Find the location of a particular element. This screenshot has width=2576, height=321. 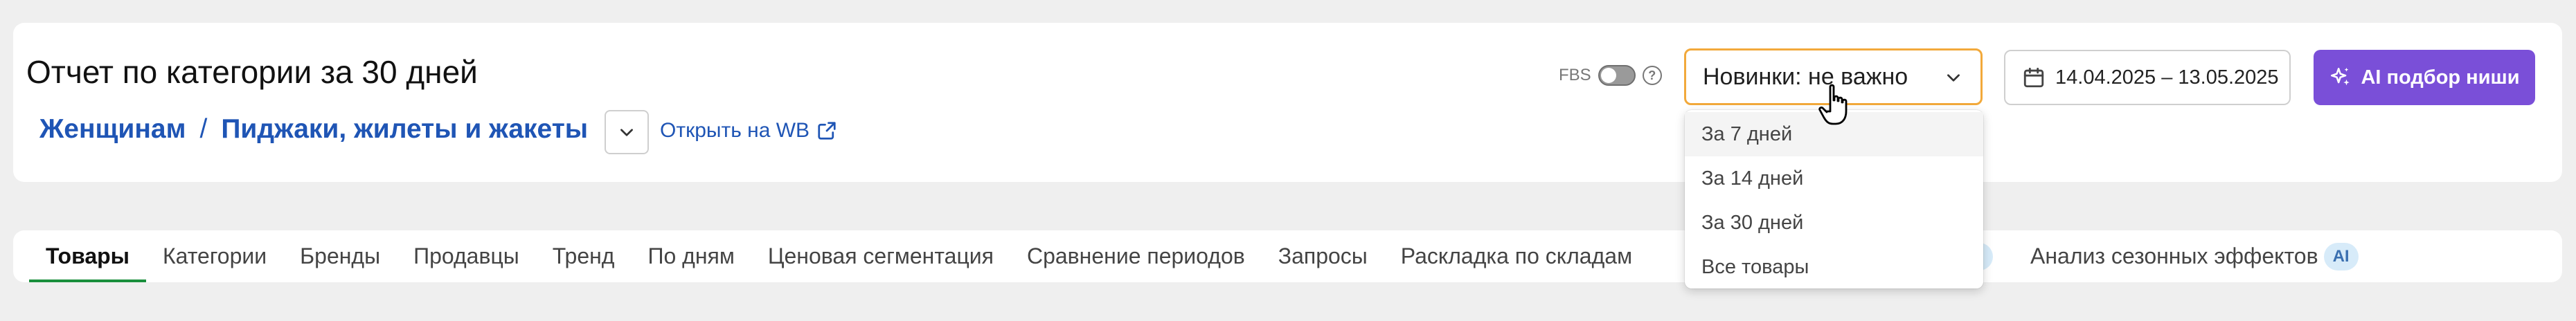

open-on-wb-label: Открыть на WB is located at coordinates (735, 130).